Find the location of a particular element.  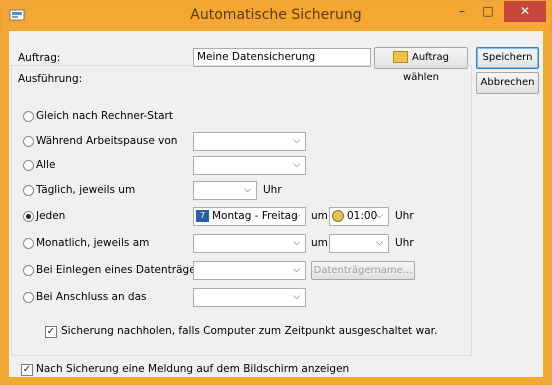

radio-media-insert-label: Bei Einlegen eines Datenträgers in is located at coordinates (127, 270).